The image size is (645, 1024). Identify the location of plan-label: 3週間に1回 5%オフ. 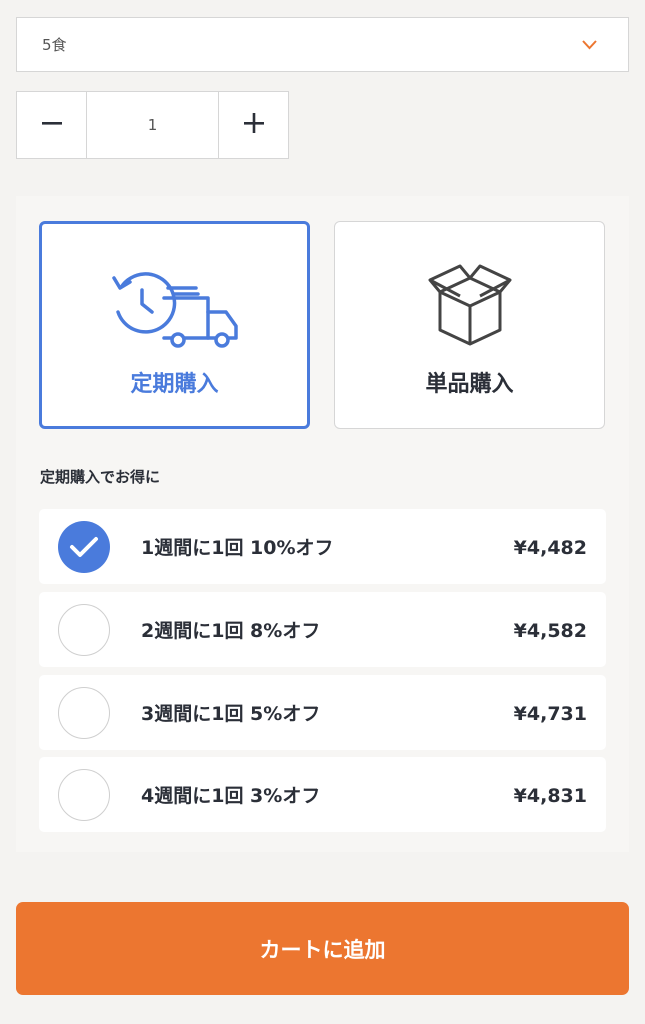
(231, 714).